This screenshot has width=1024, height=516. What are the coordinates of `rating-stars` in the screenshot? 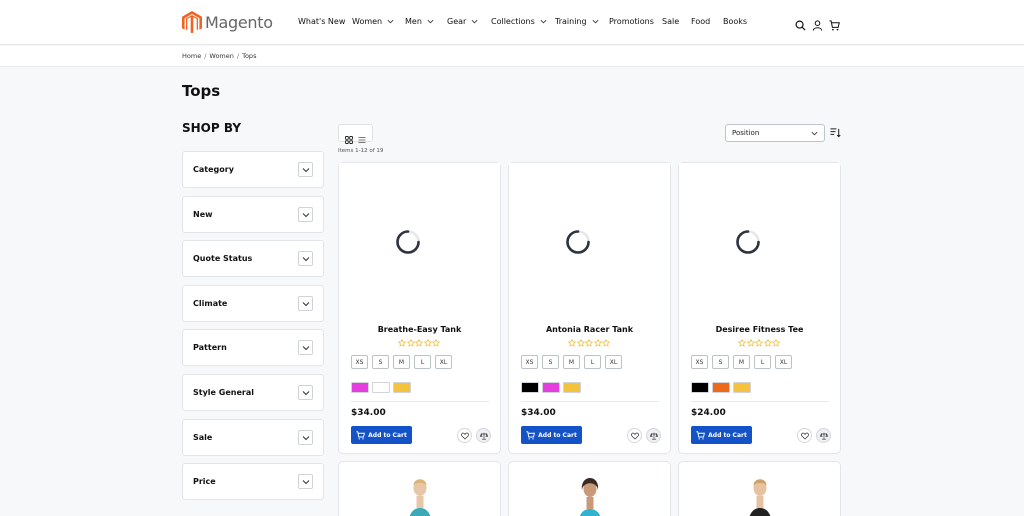 It's located at (589, 343).